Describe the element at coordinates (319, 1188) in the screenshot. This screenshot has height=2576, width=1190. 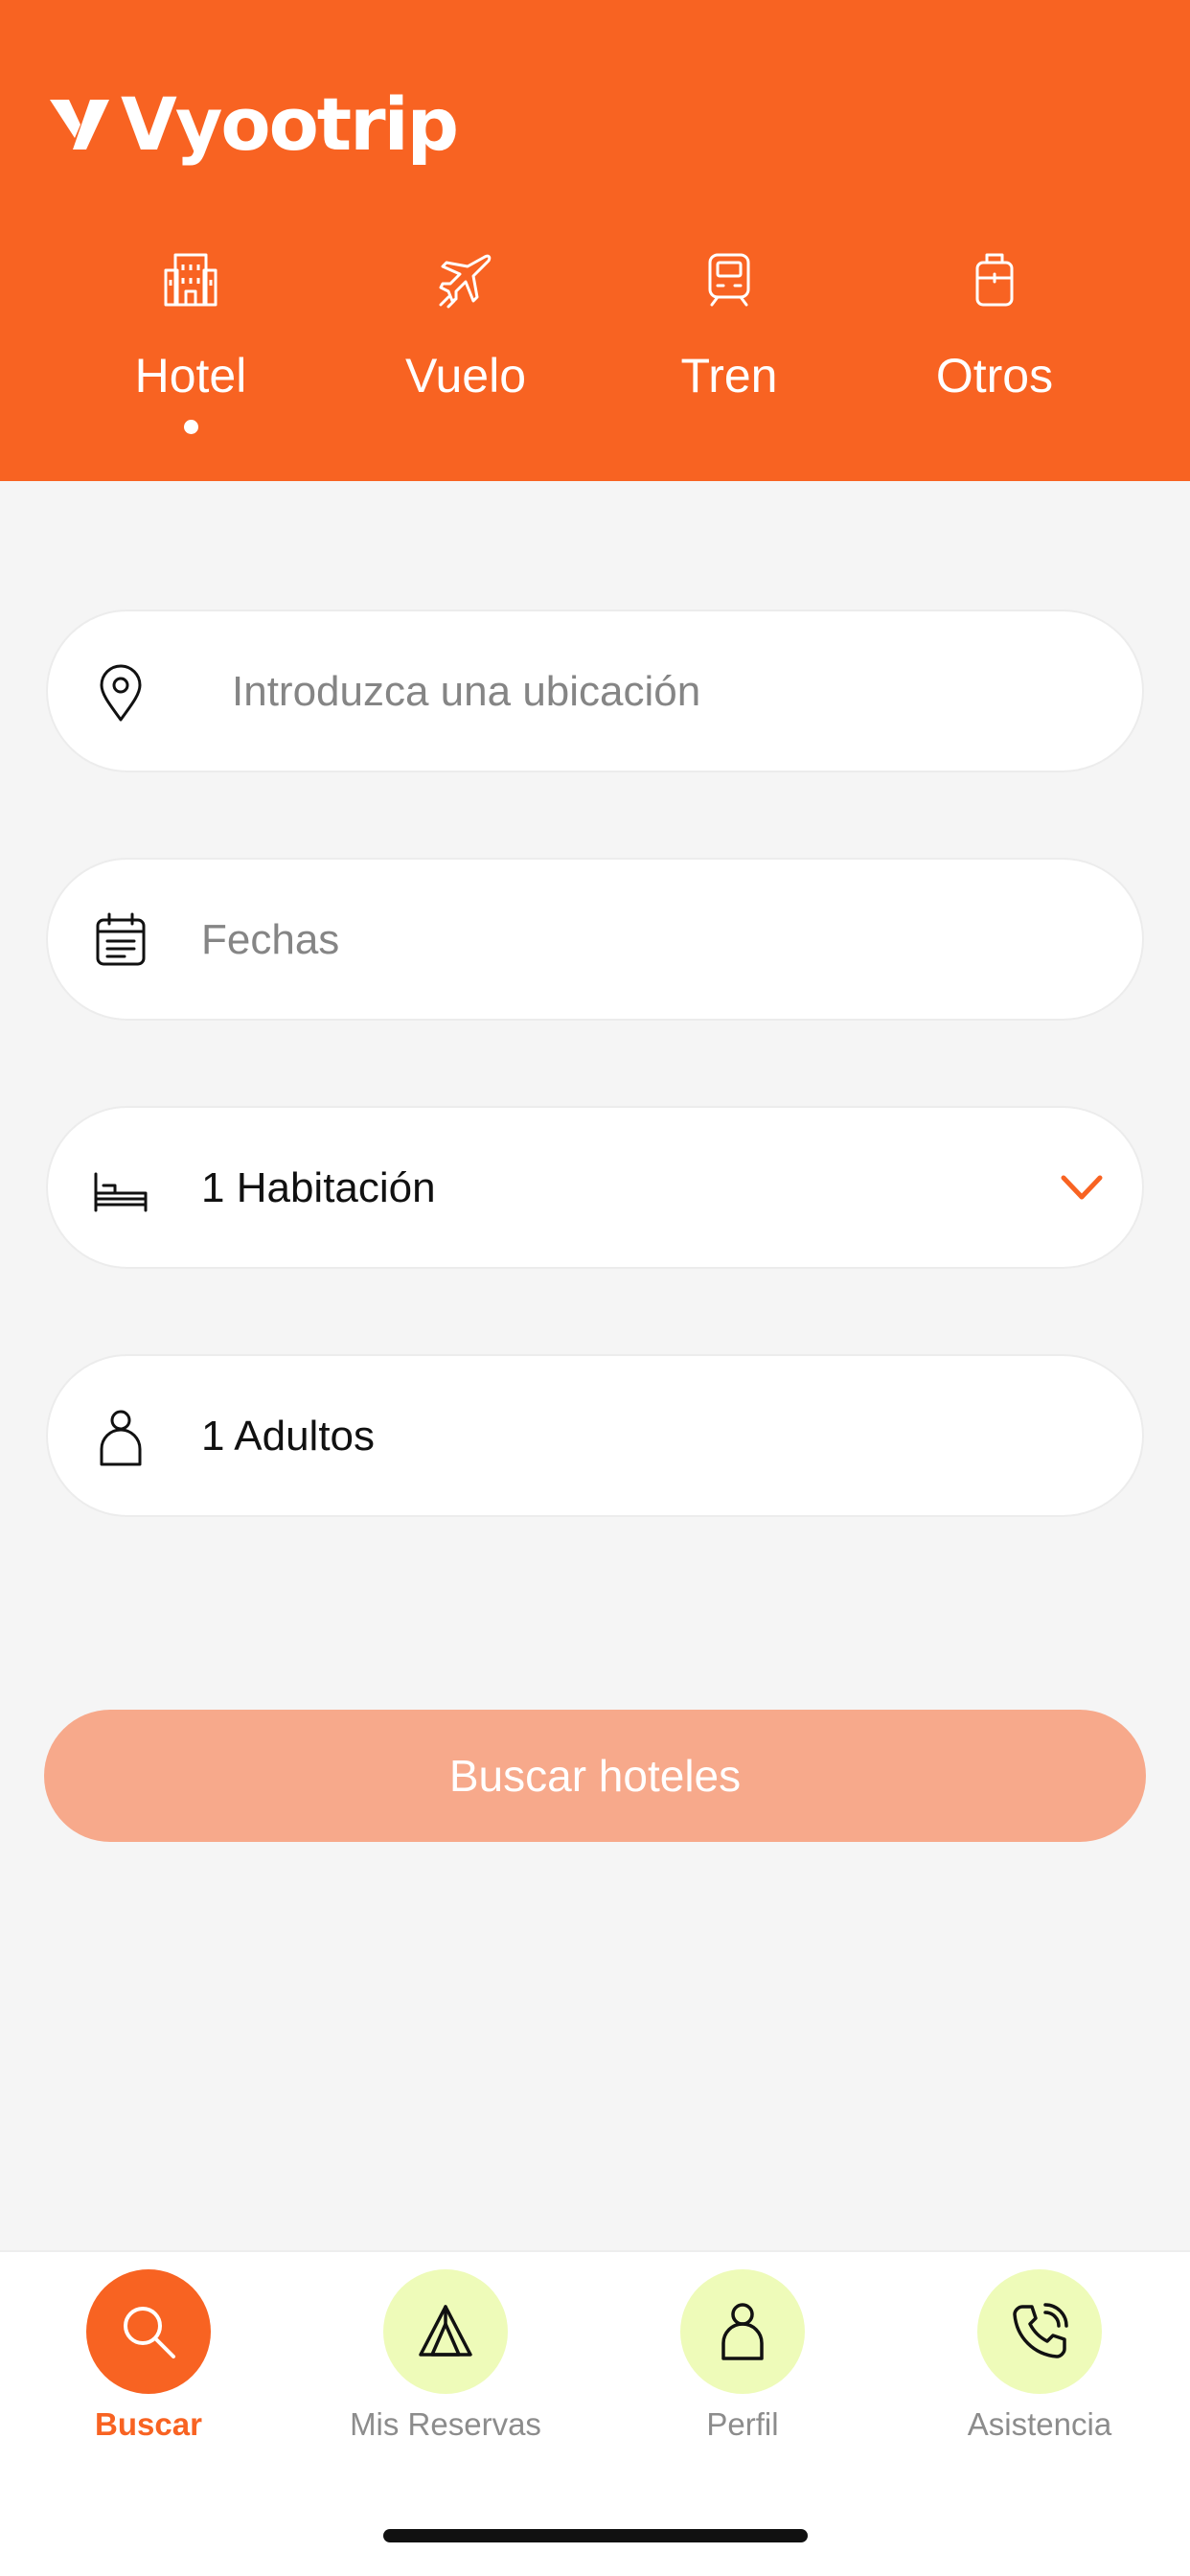
I see `rooms-select: 1 Habitación` at that location.